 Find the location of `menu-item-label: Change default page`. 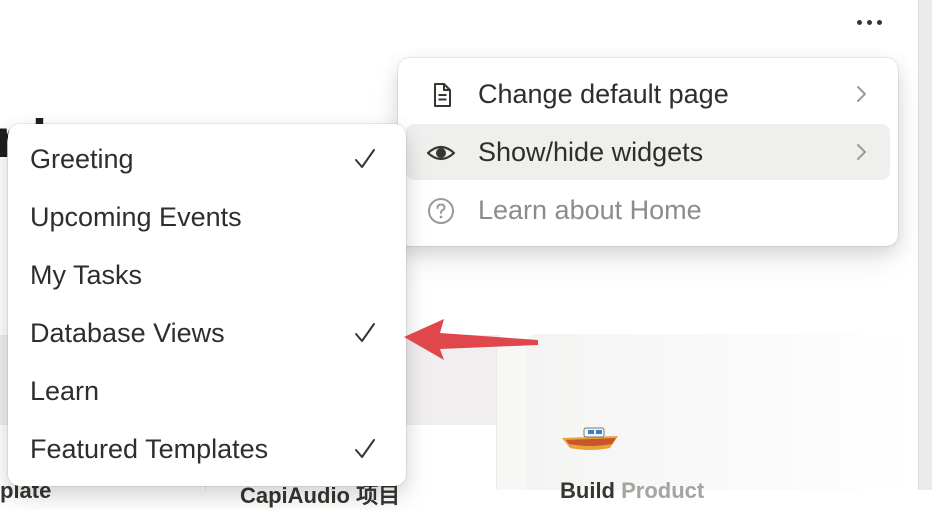

menu-item-label: Change default page is located at coordinates (603, 93).